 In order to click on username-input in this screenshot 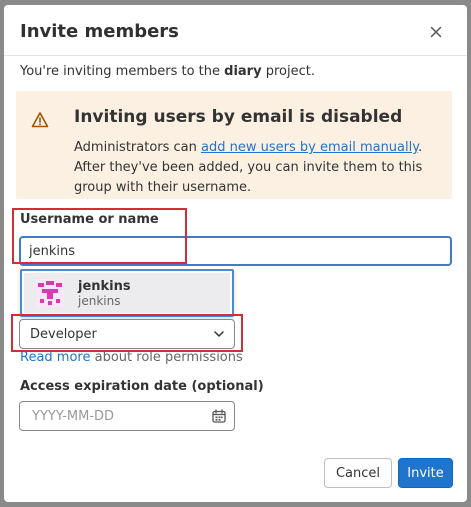, I will do `click(235, 251)`.